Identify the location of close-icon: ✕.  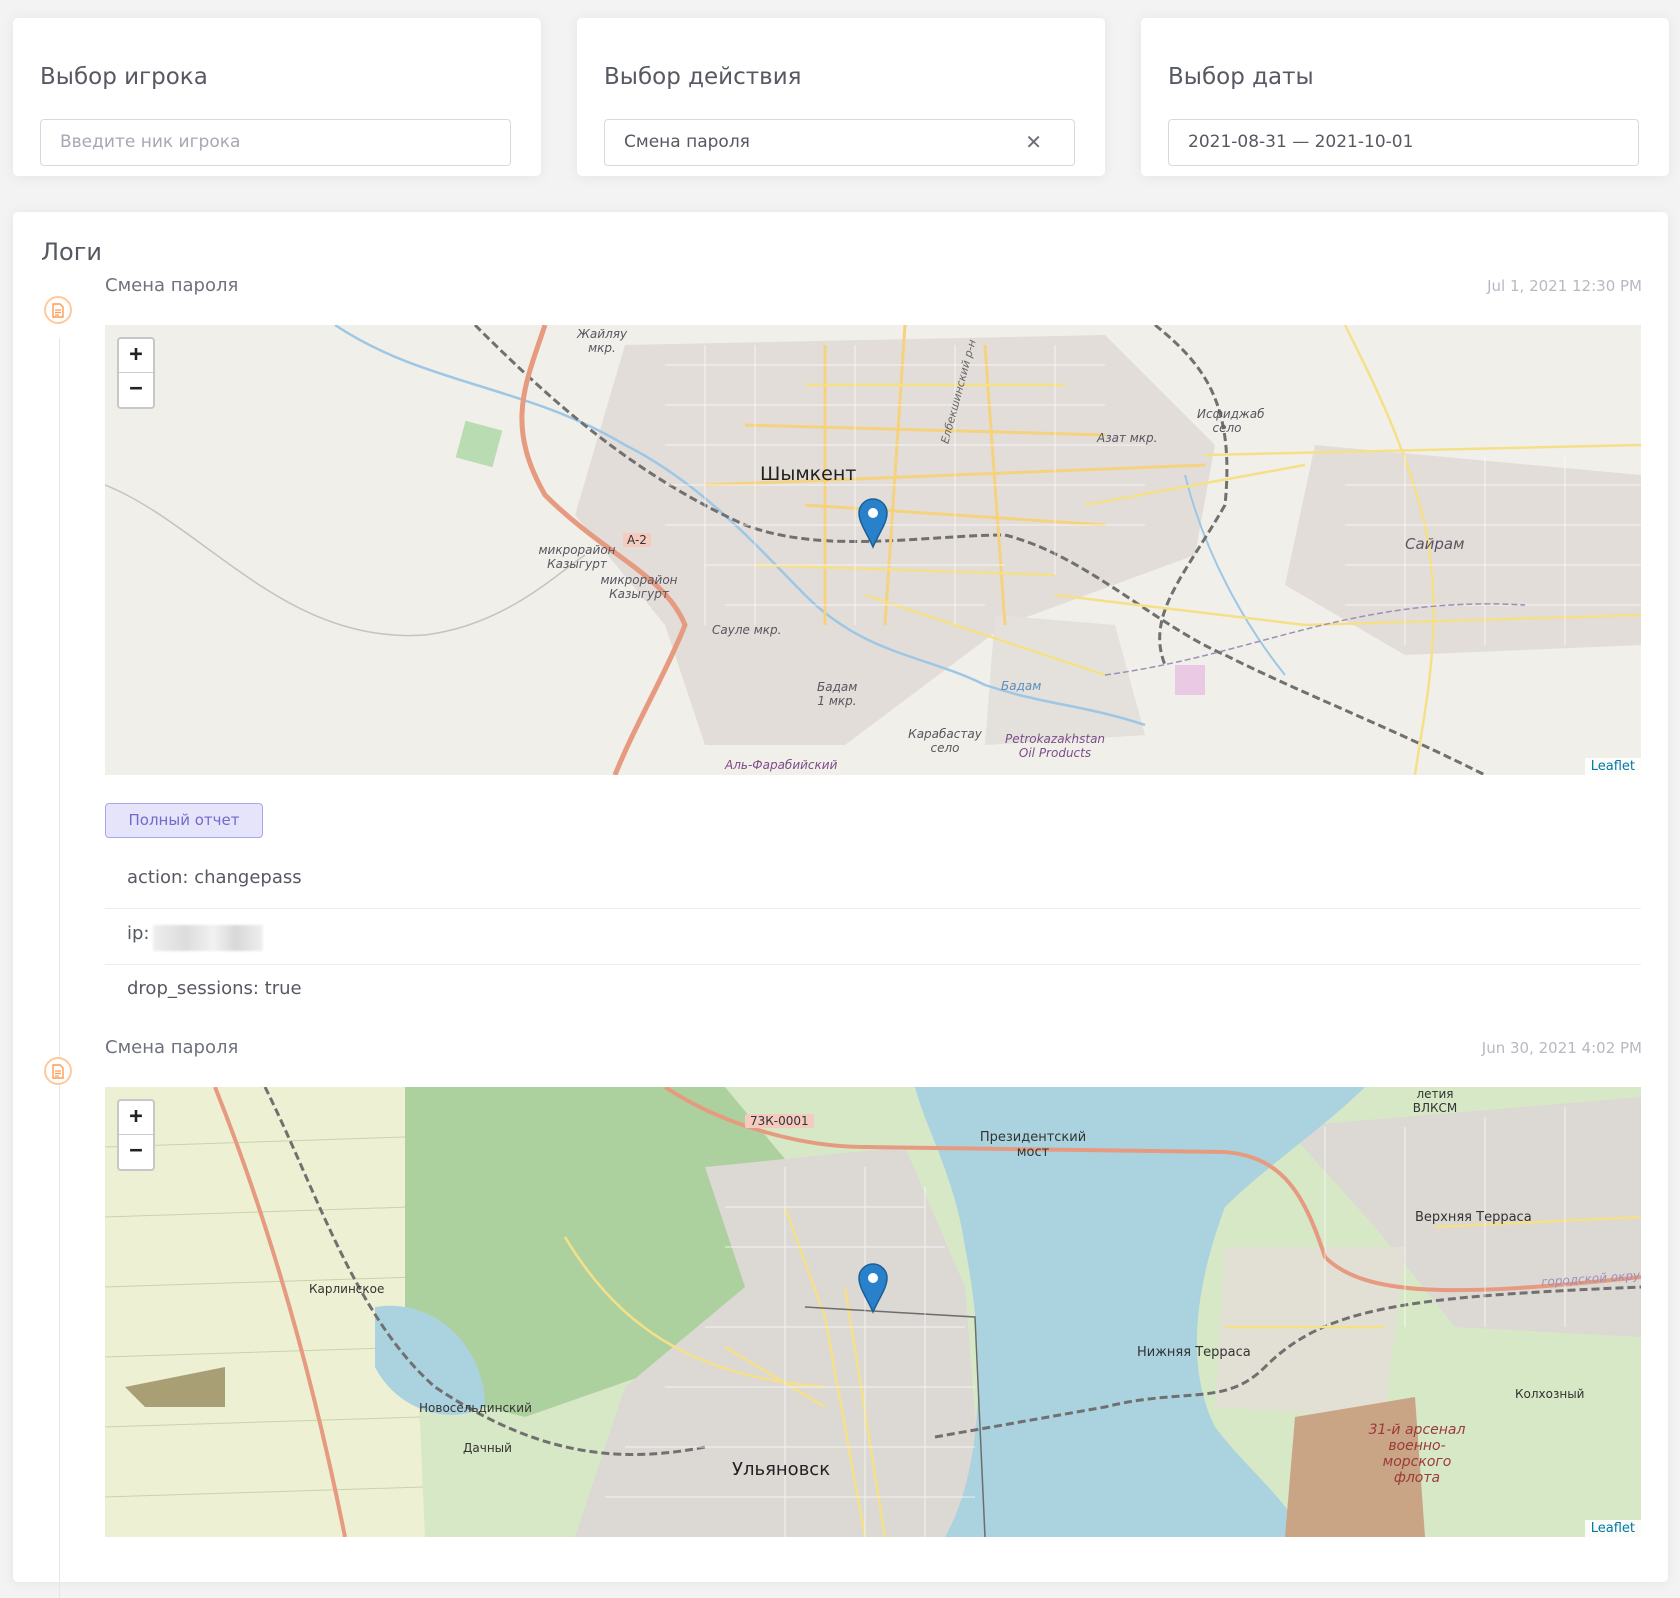
(1033, 142).